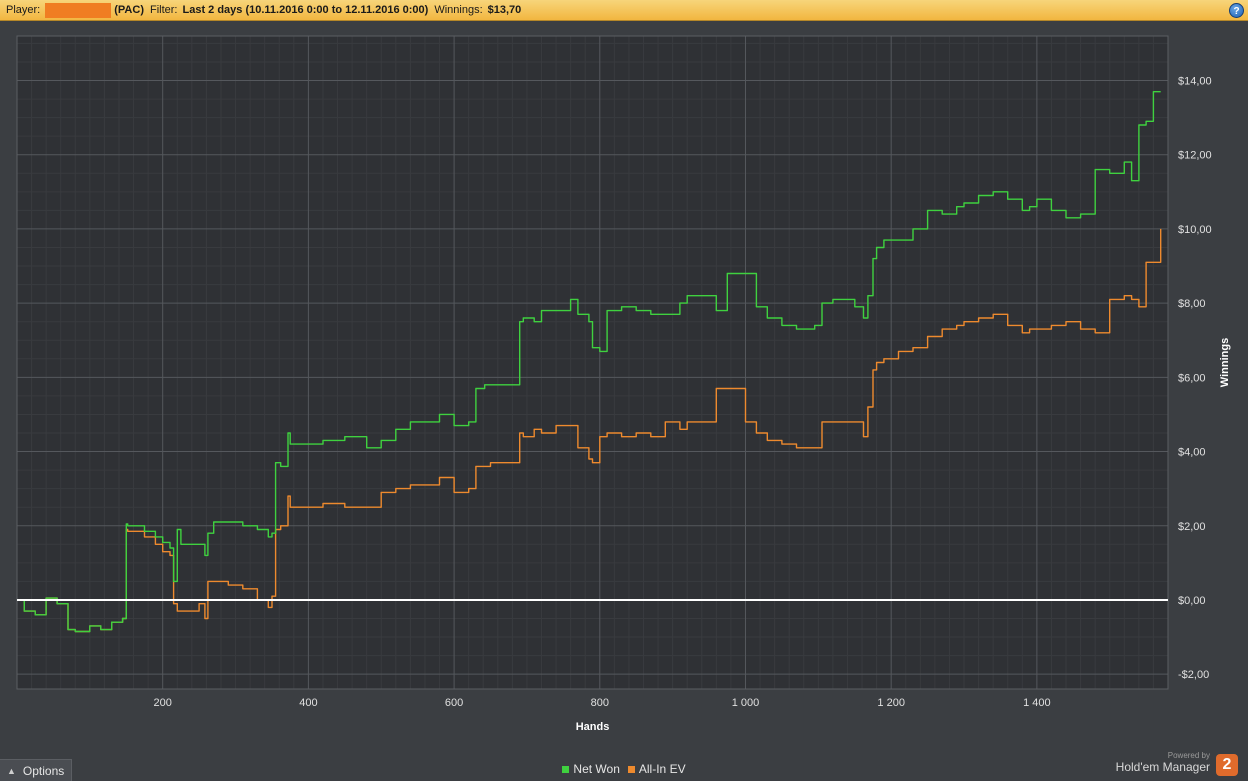 This screenshot has width=1248, height=781. I want to click on x-tick-label: 600, so click(454, 703).